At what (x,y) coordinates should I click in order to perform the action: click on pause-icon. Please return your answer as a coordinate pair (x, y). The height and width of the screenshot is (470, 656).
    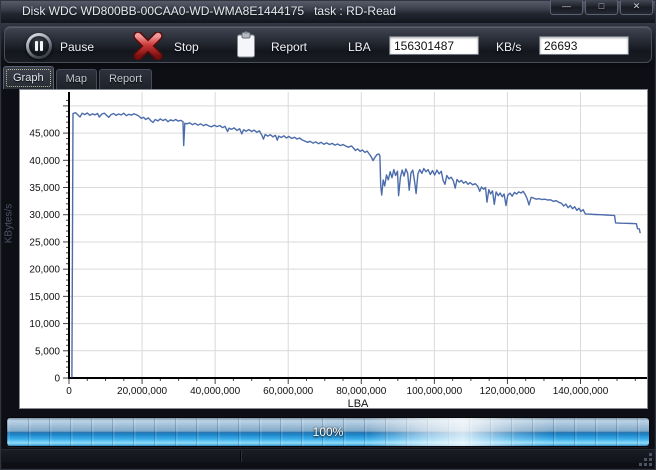
    Looking at the image, I should click on (39, 46).